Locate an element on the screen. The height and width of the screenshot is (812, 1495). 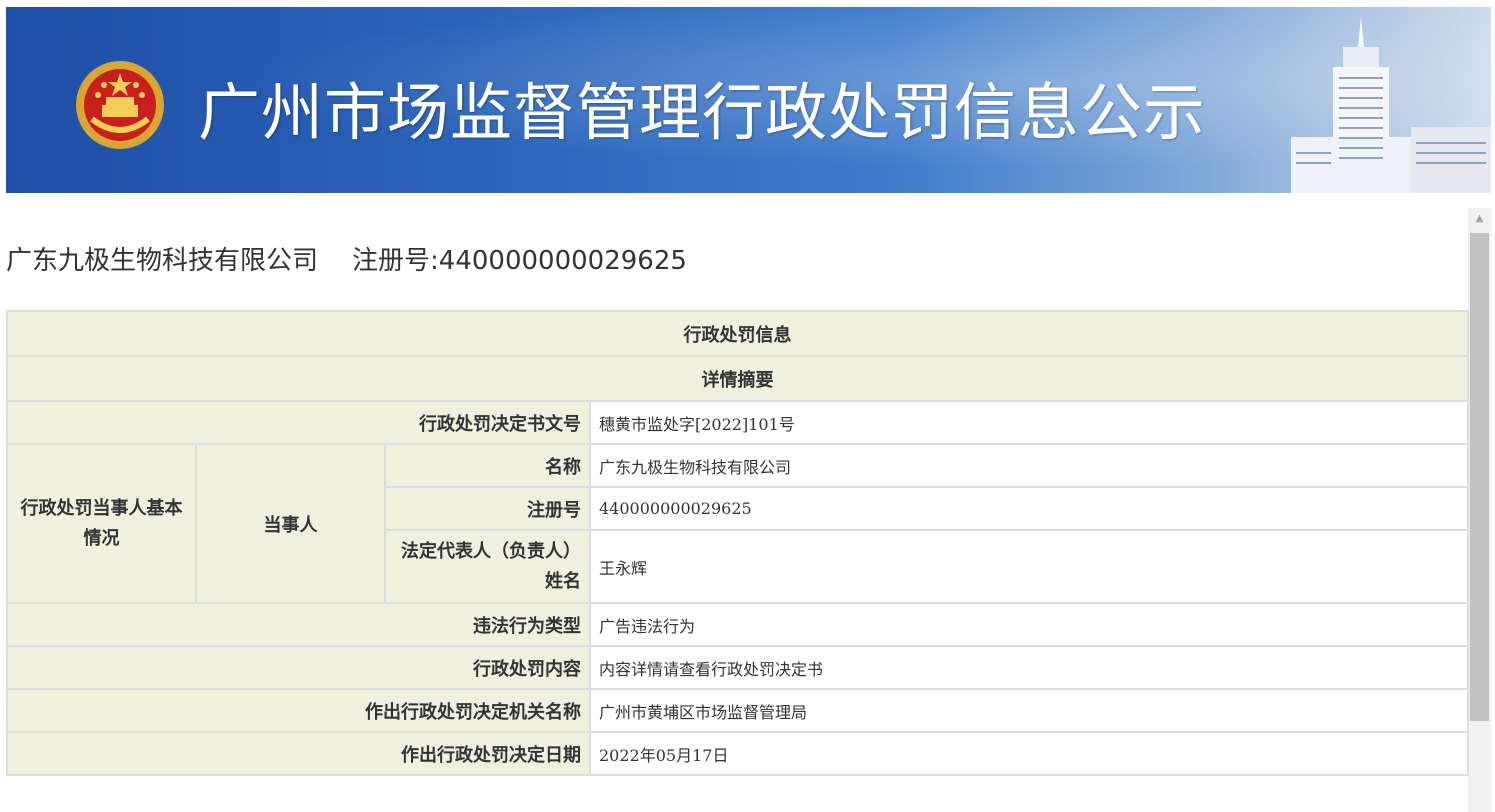
vertical-scrollbar: ▲ is located at coordinates (1479, 510).